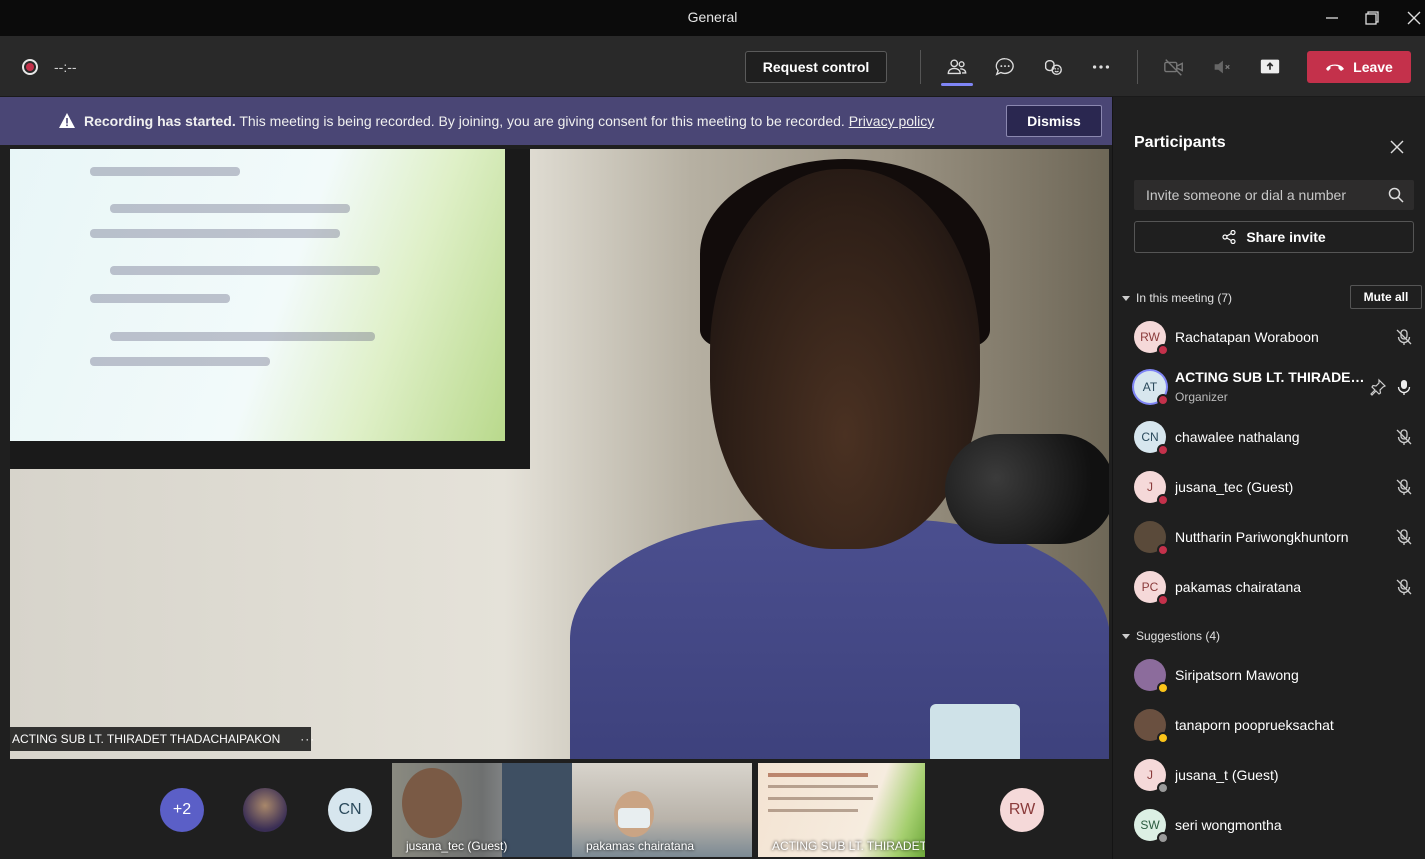 This screenshot has width=1425, height=859. What do you see at coordinates (1101, 67) in the screenshot?
I see `more-actions-icon` at bounding box center [1101, 67].